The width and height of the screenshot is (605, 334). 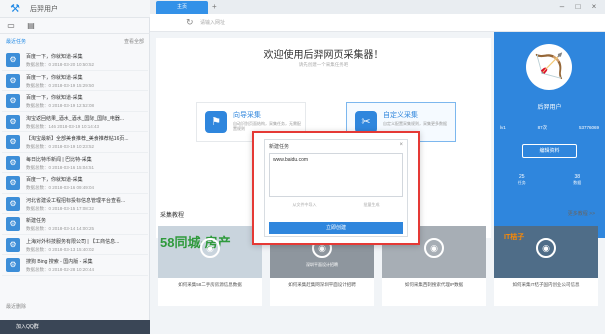 I want to click on tutorial-text: 如何采集IT桔子国内创业公司信息, so click(x=546, y=284).